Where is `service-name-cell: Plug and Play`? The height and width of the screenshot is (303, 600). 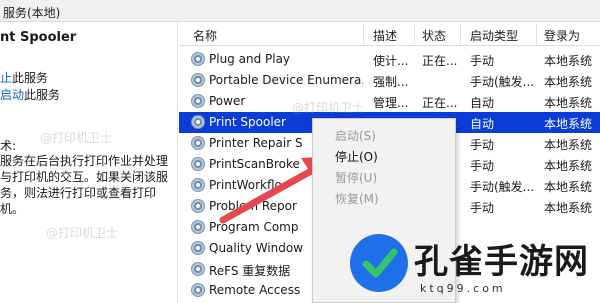
service-name-cell: Plug and Play is located at coordinates (250, 59).